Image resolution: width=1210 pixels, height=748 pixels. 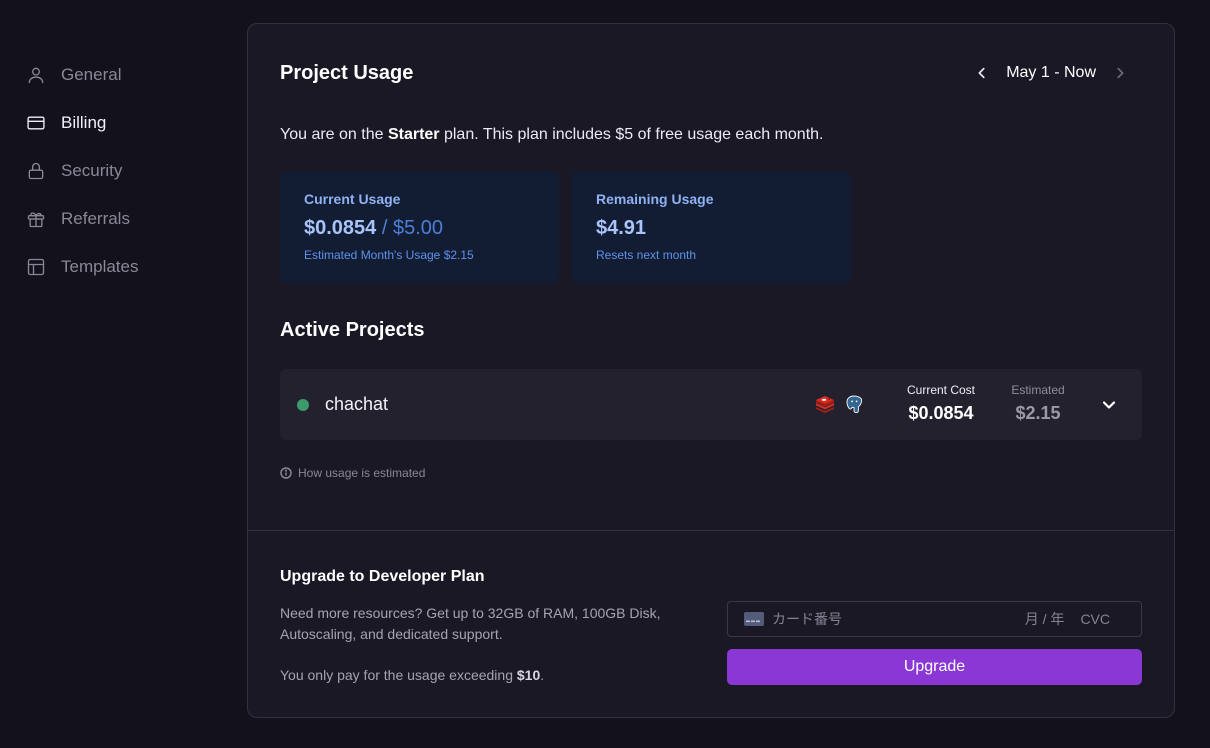 I want to click on gift-icon, so click(x=36, y=219).